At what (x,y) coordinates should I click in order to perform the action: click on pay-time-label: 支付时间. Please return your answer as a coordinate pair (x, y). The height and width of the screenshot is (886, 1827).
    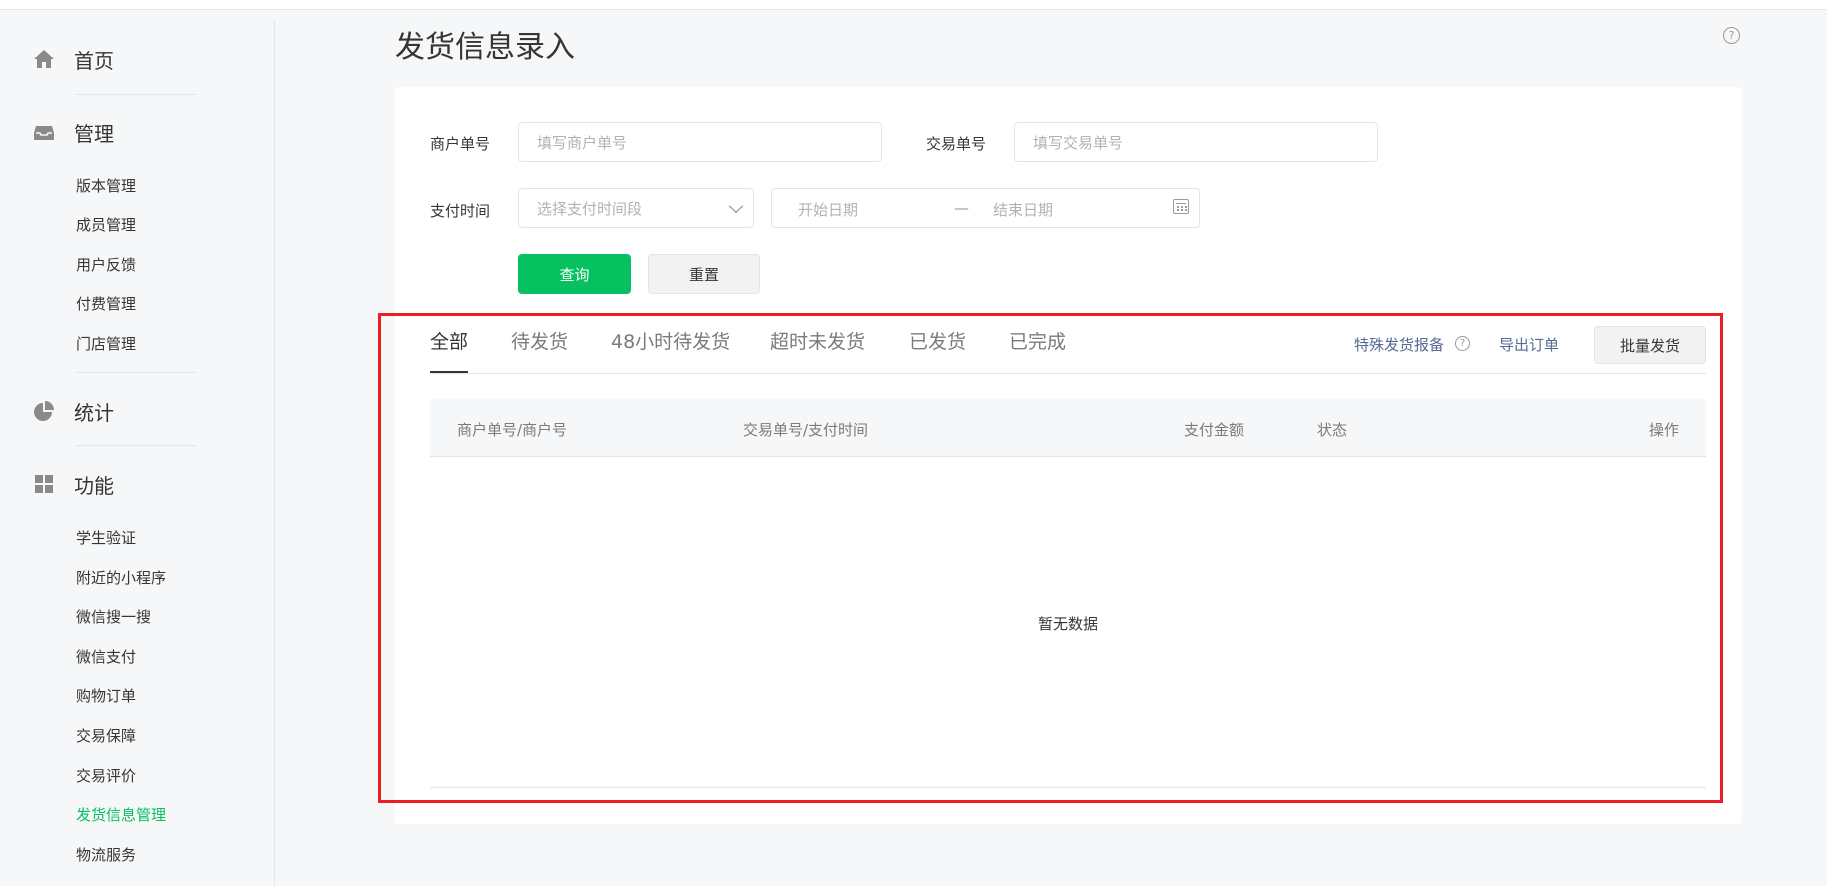
    Looking at the image, I should click on (460, 211).